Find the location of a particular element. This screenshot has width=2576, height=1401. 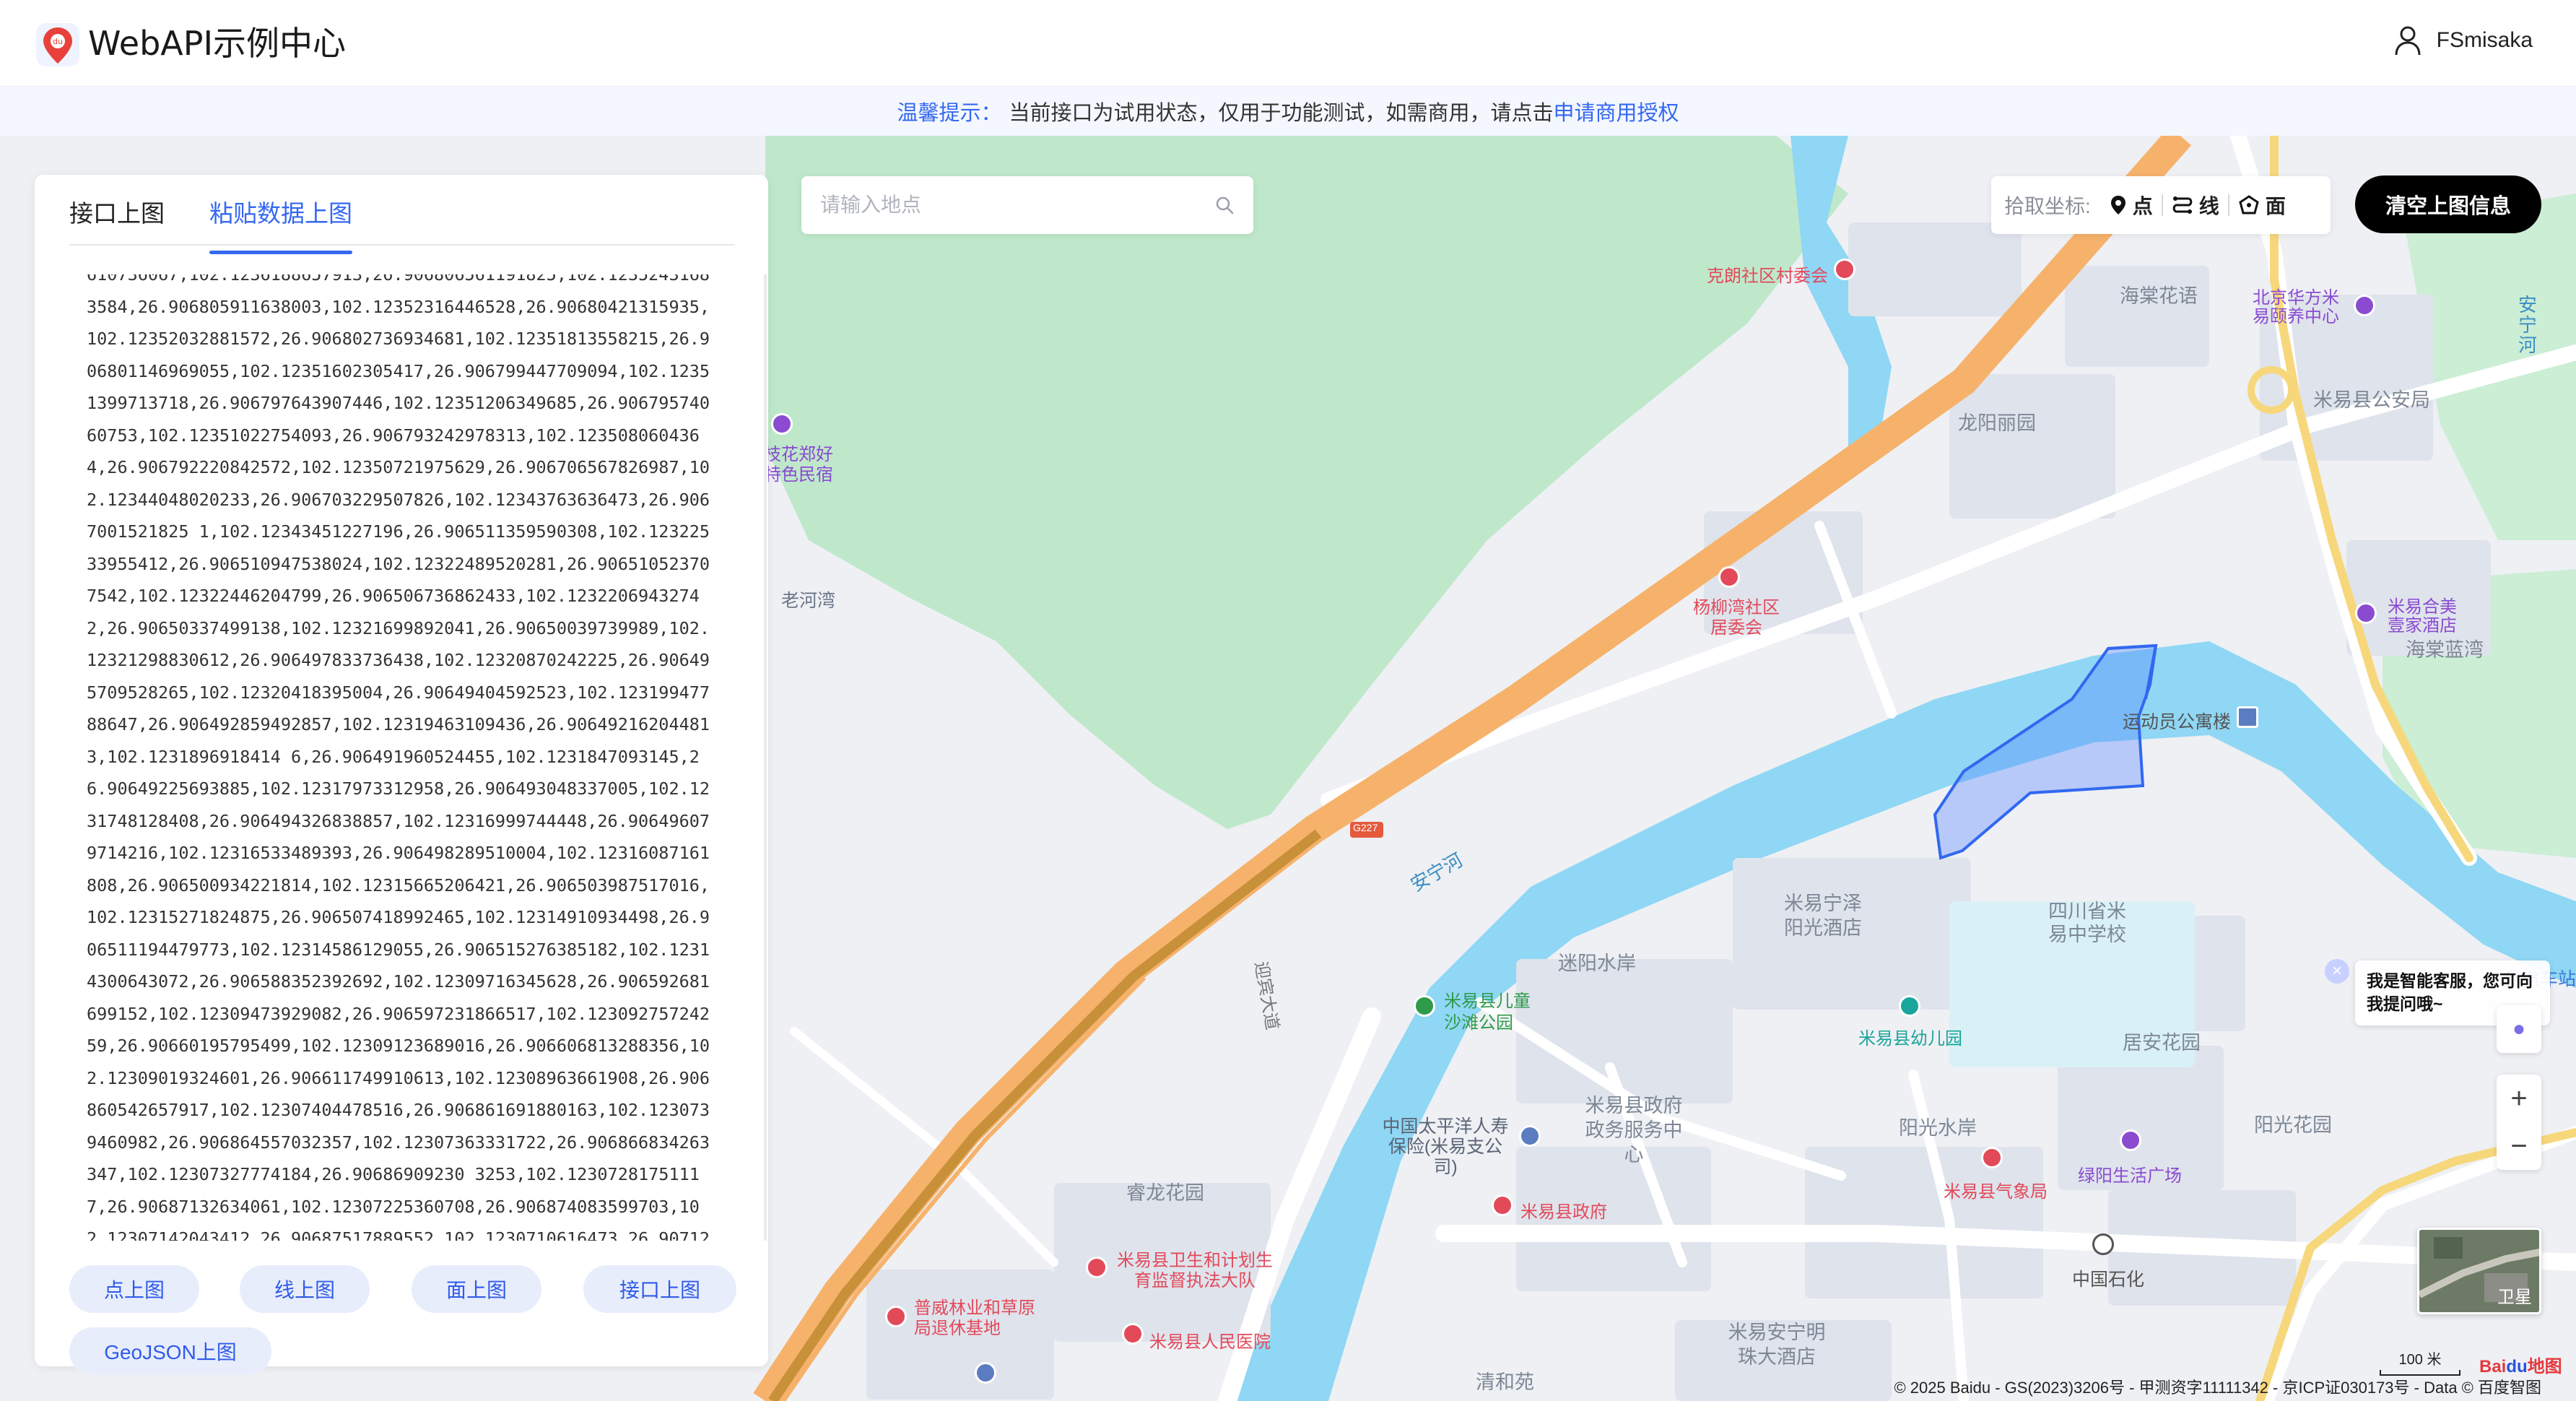

pick-polygon-button: 面 is located at coordinates (2261, 206).